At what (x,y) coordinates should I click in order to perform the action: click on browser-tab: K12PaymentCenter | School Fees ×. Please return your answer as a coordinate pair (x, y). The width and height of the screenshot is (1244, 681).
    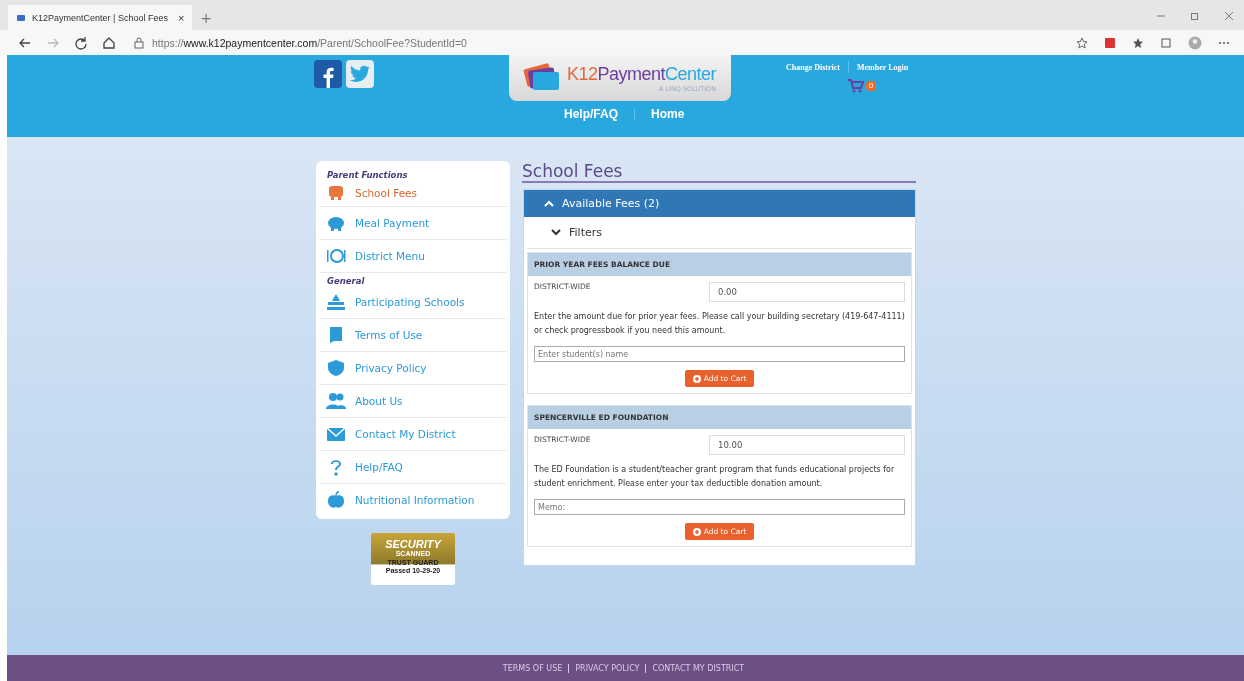
    Looking at the image, I should click on (100, 17).